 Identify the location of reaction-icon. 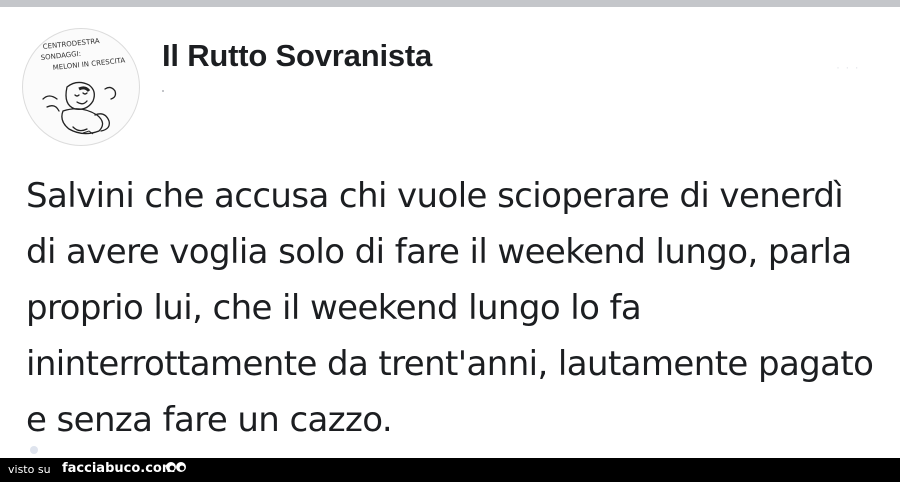
(34, 450).